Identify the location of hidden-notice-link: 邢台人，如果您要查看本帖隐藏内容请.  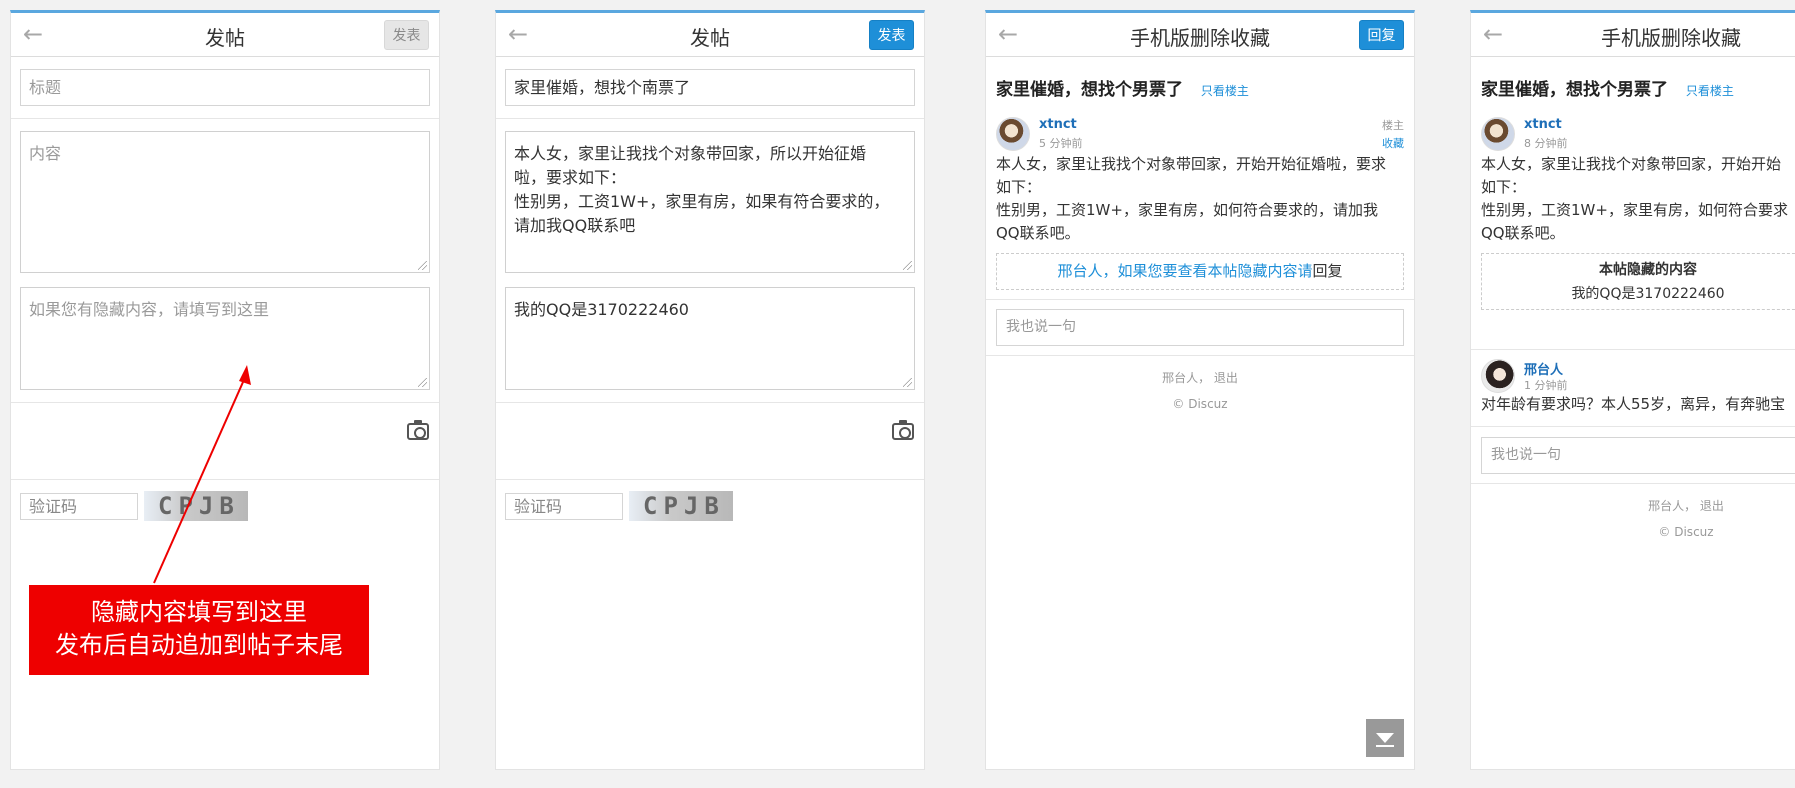
(1184, 271).